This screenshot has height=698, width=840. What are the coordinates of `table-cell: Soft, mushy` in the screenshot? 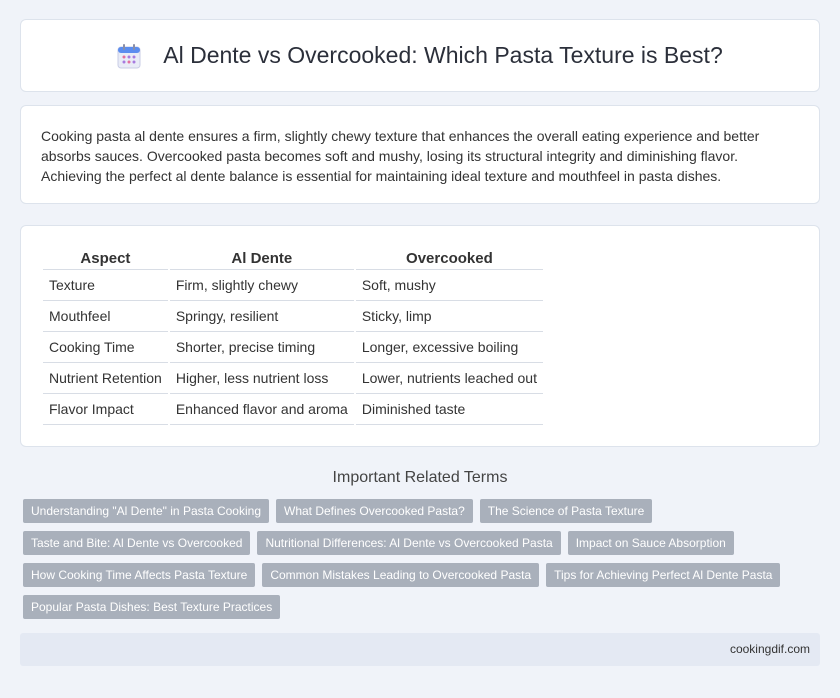 It's located at (449, 285).